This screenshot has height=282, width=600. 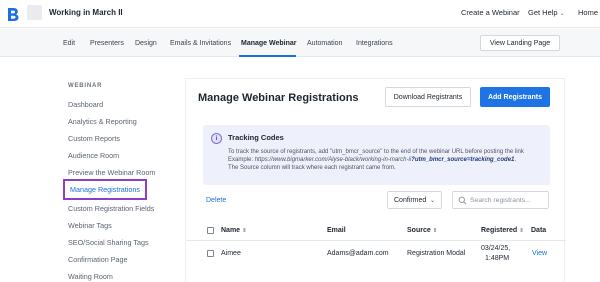 I want to click on create-webinar-label: Create a Webinar, so click(x=490, y=12).